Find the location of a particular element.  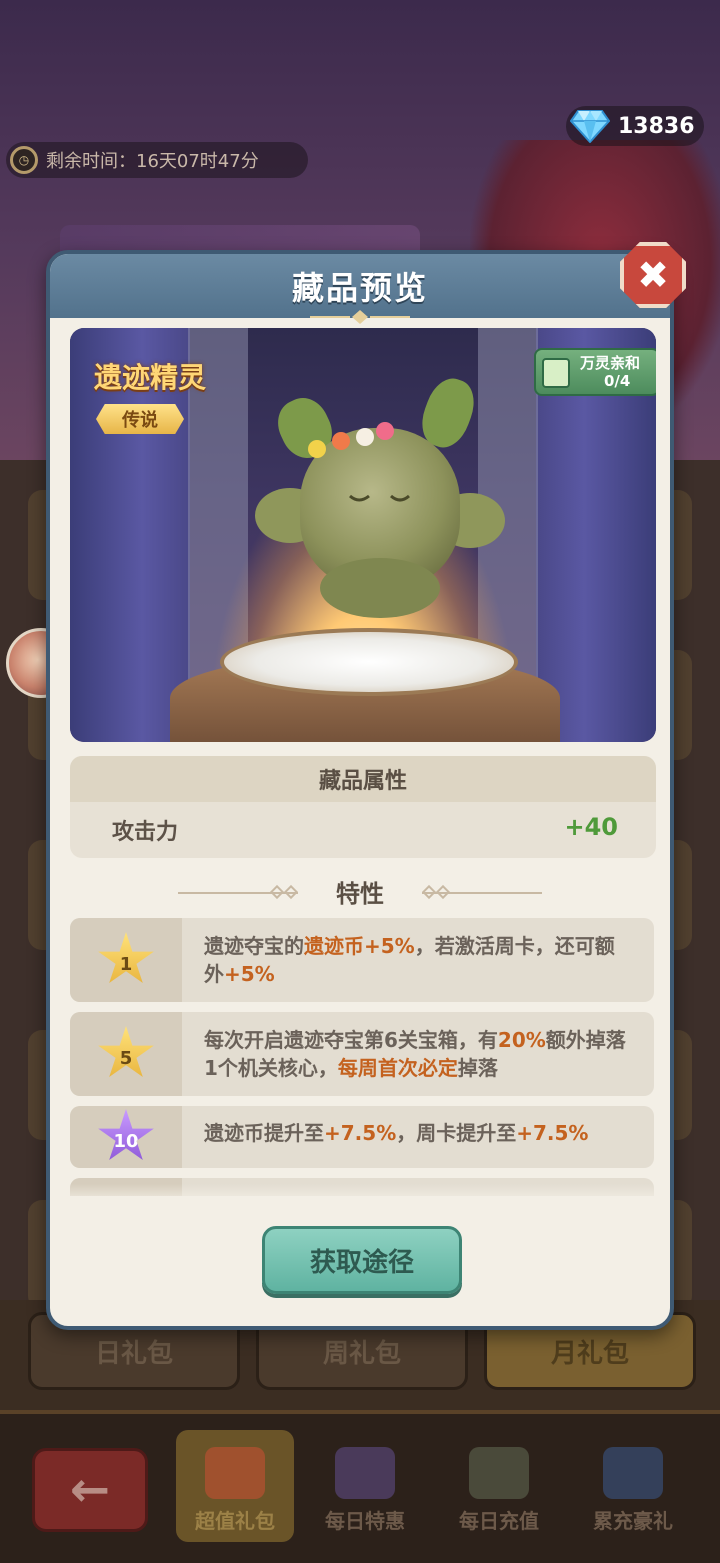

nav-daily-deal: 每日特惠 is located at coordinates (365, 1486).